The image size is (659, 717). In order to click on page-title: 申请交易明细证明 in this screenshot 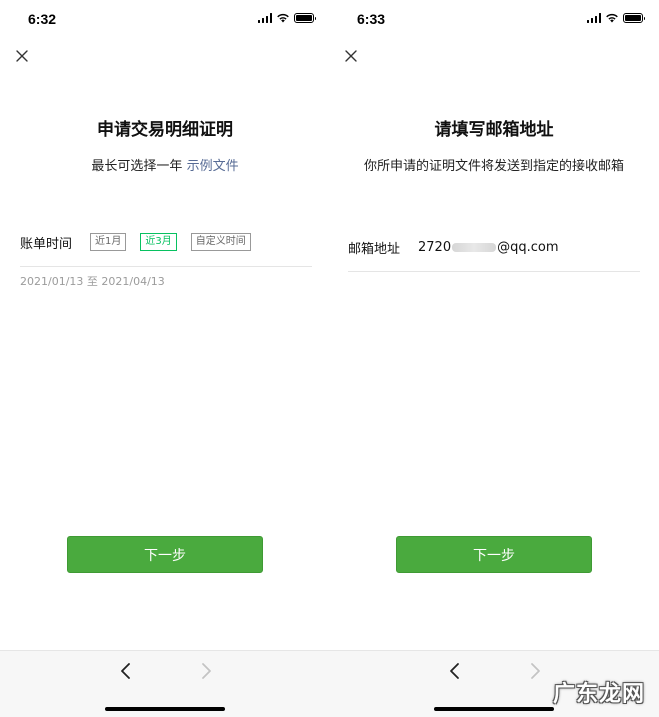, I will do `click(165, 130)`.